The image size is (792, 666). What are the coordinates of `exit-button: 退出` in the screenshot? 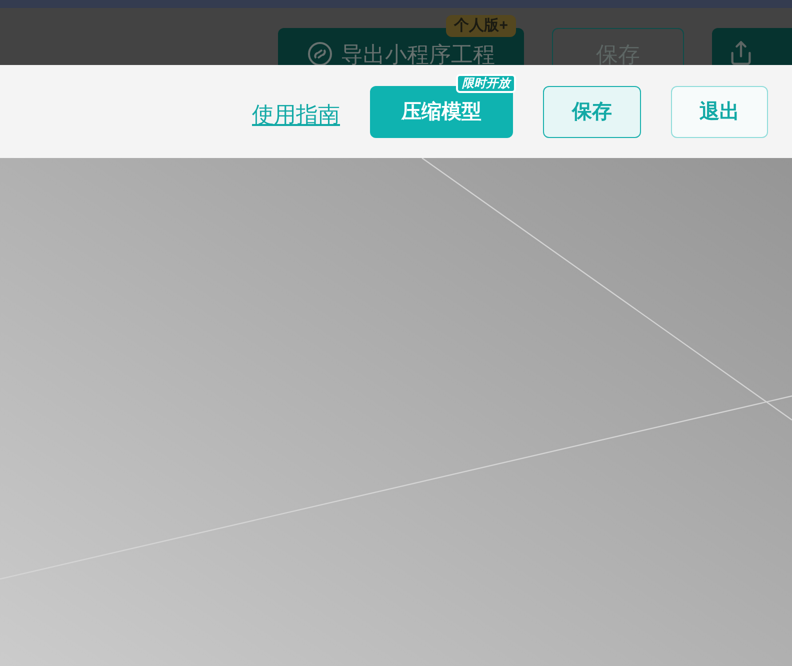 It's located at (719, 112).